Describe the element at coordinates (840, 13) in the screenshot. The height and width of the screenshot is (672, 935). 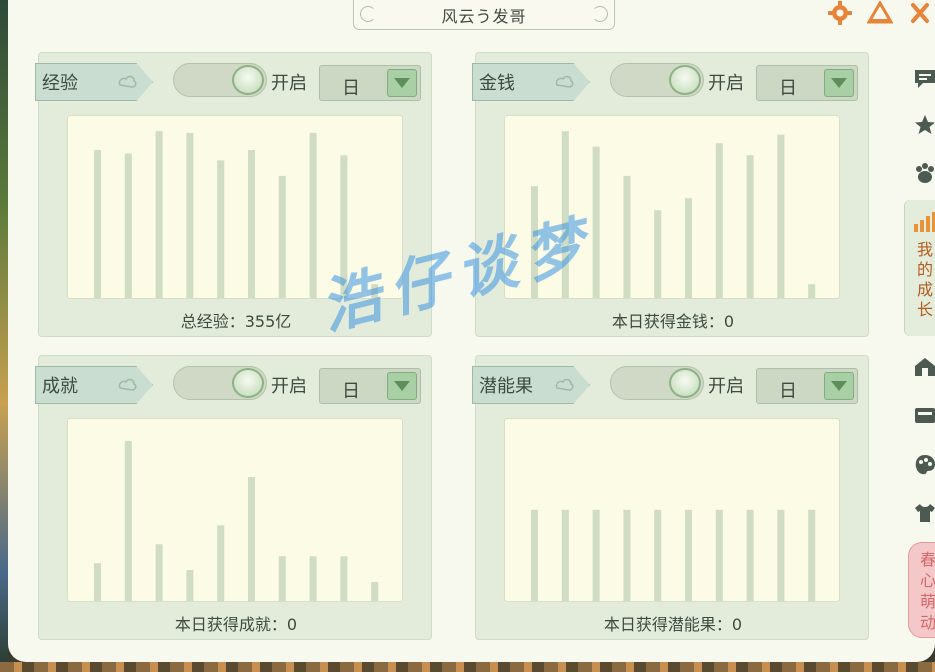
I see `gear-icon` at that location.